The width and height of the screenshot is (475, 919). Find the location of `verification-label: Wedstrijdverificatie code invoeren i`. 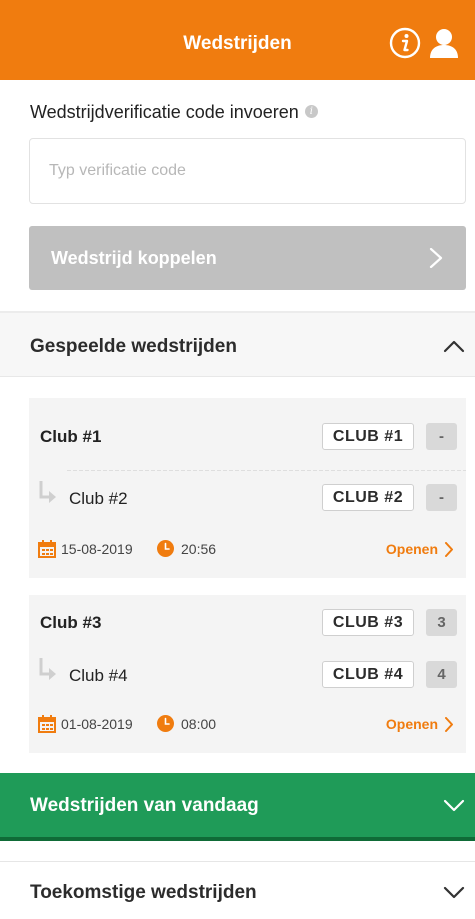

verification-label: Wedstrijdverificatie code invoeren i is located at coordinates (174, 112).